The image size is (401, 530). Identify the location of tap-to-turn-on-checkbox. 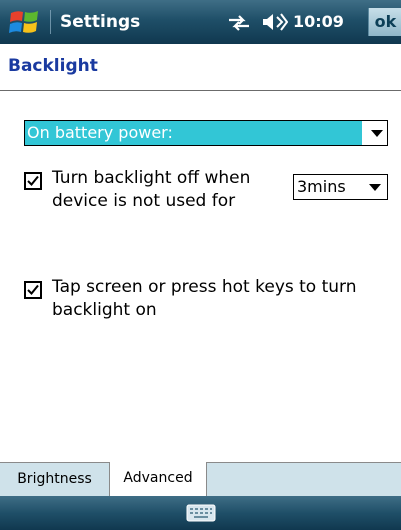
(33, 290).